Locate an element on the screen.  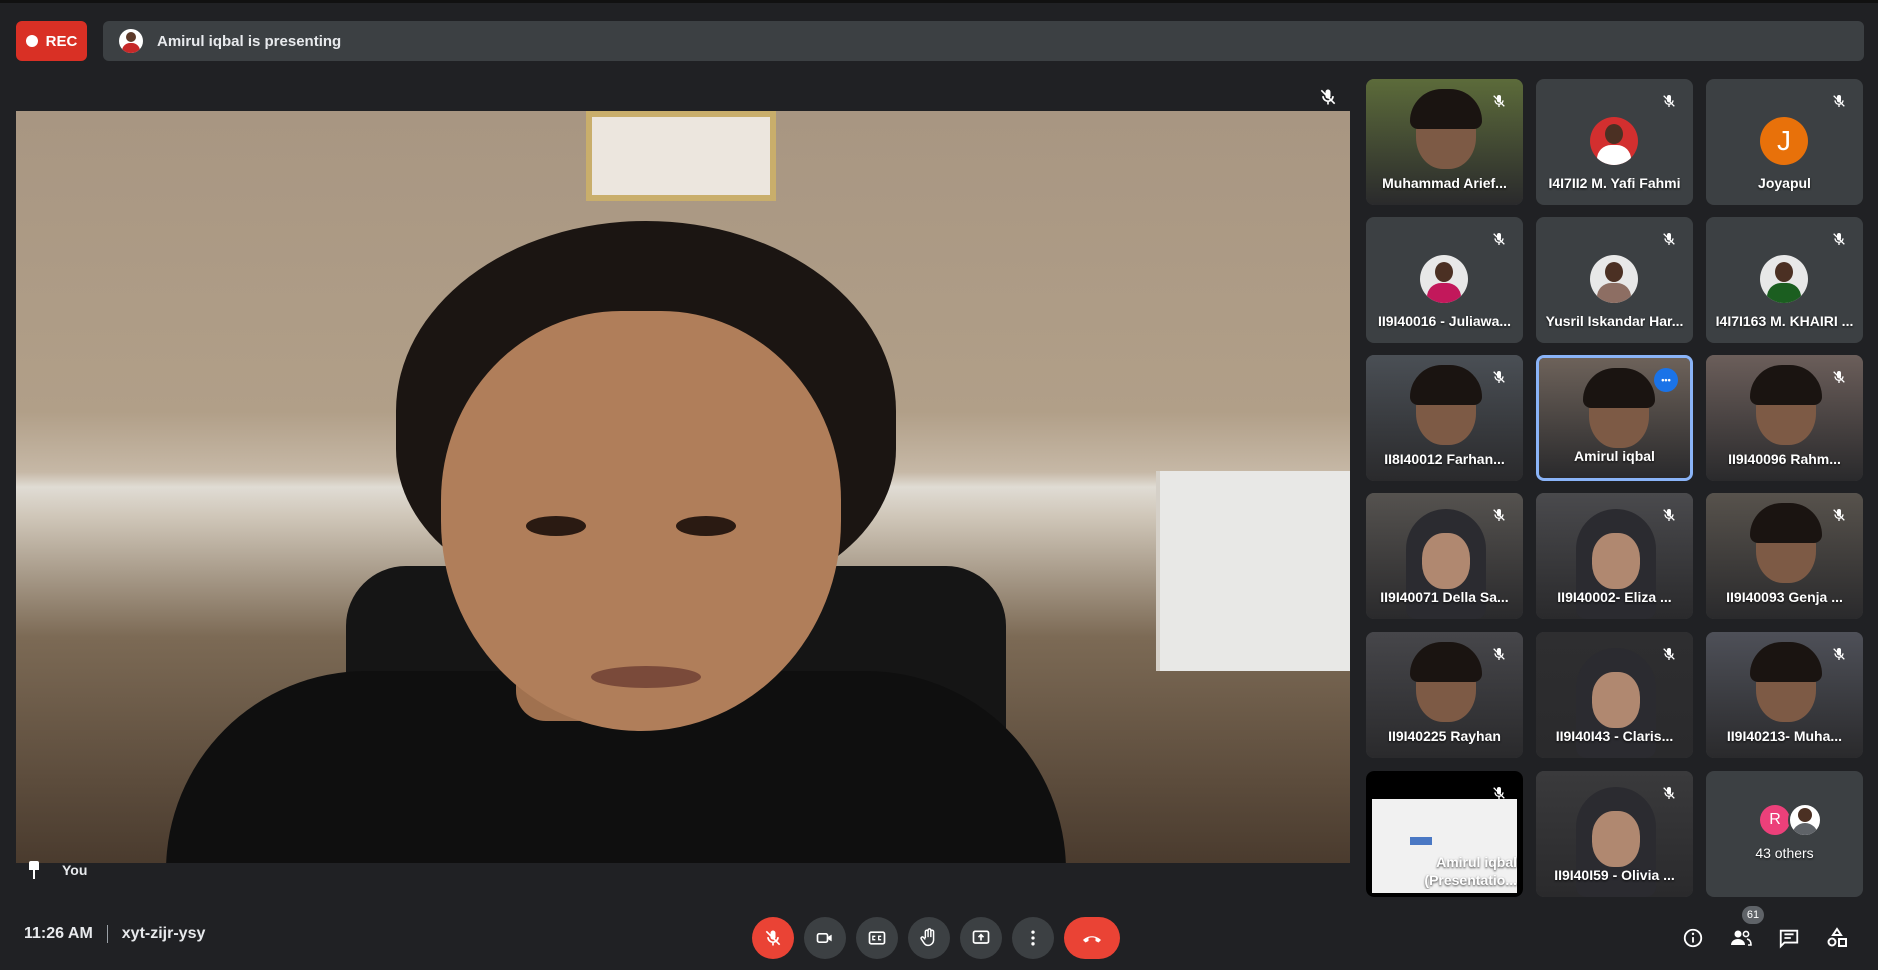
meeting-details-button is located at coordinates (1693, 938).